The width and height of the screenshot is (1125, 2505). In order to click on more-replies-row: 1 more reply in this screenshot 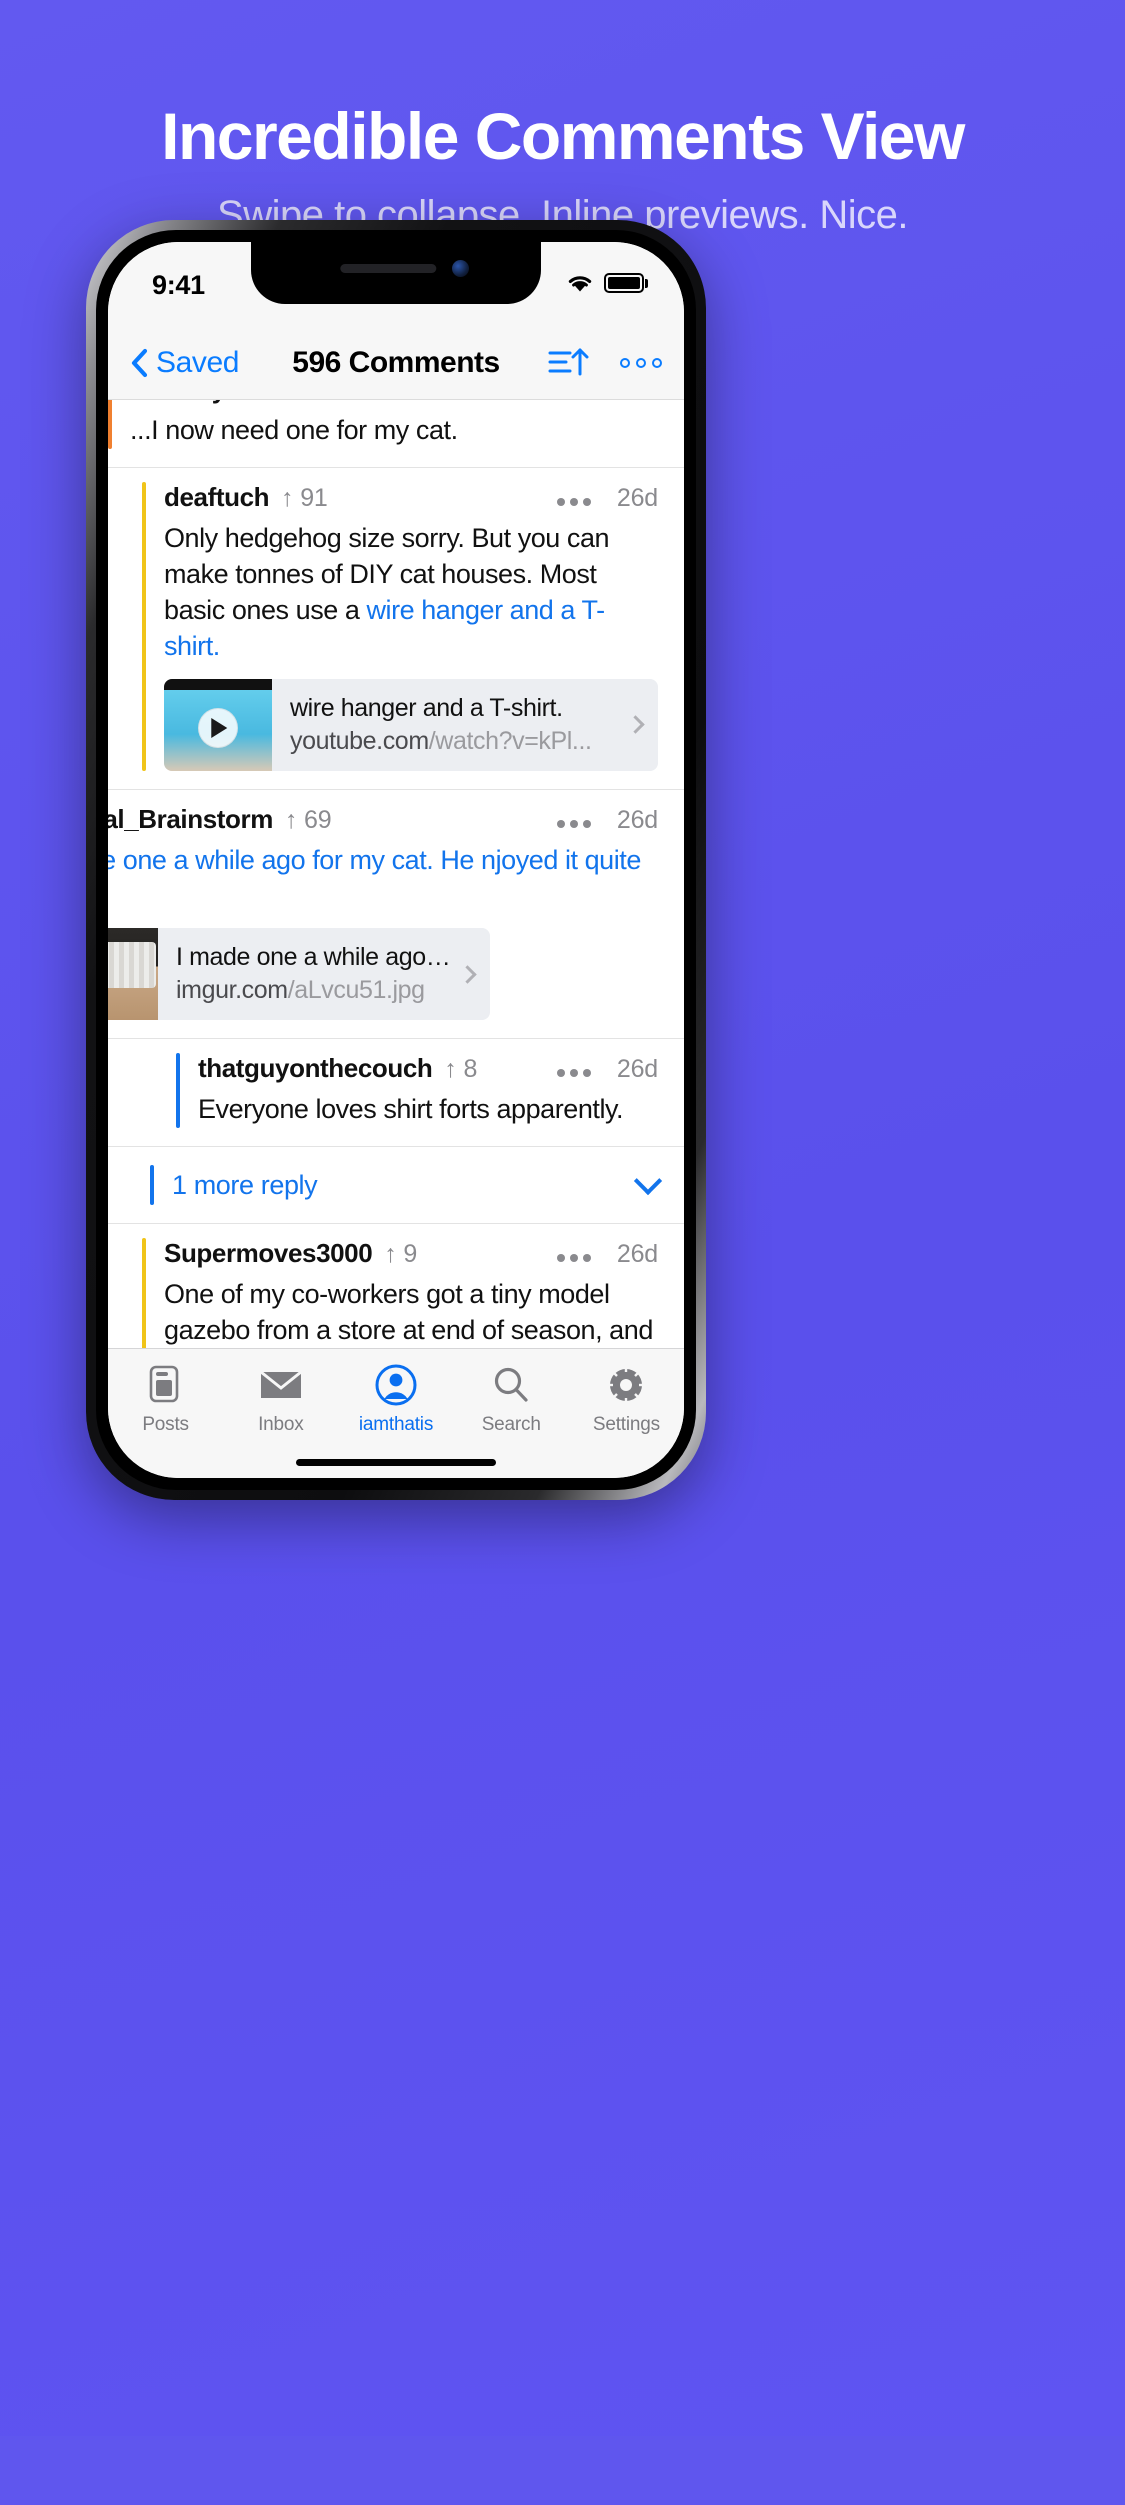, I will do `click(396, 1186)`.